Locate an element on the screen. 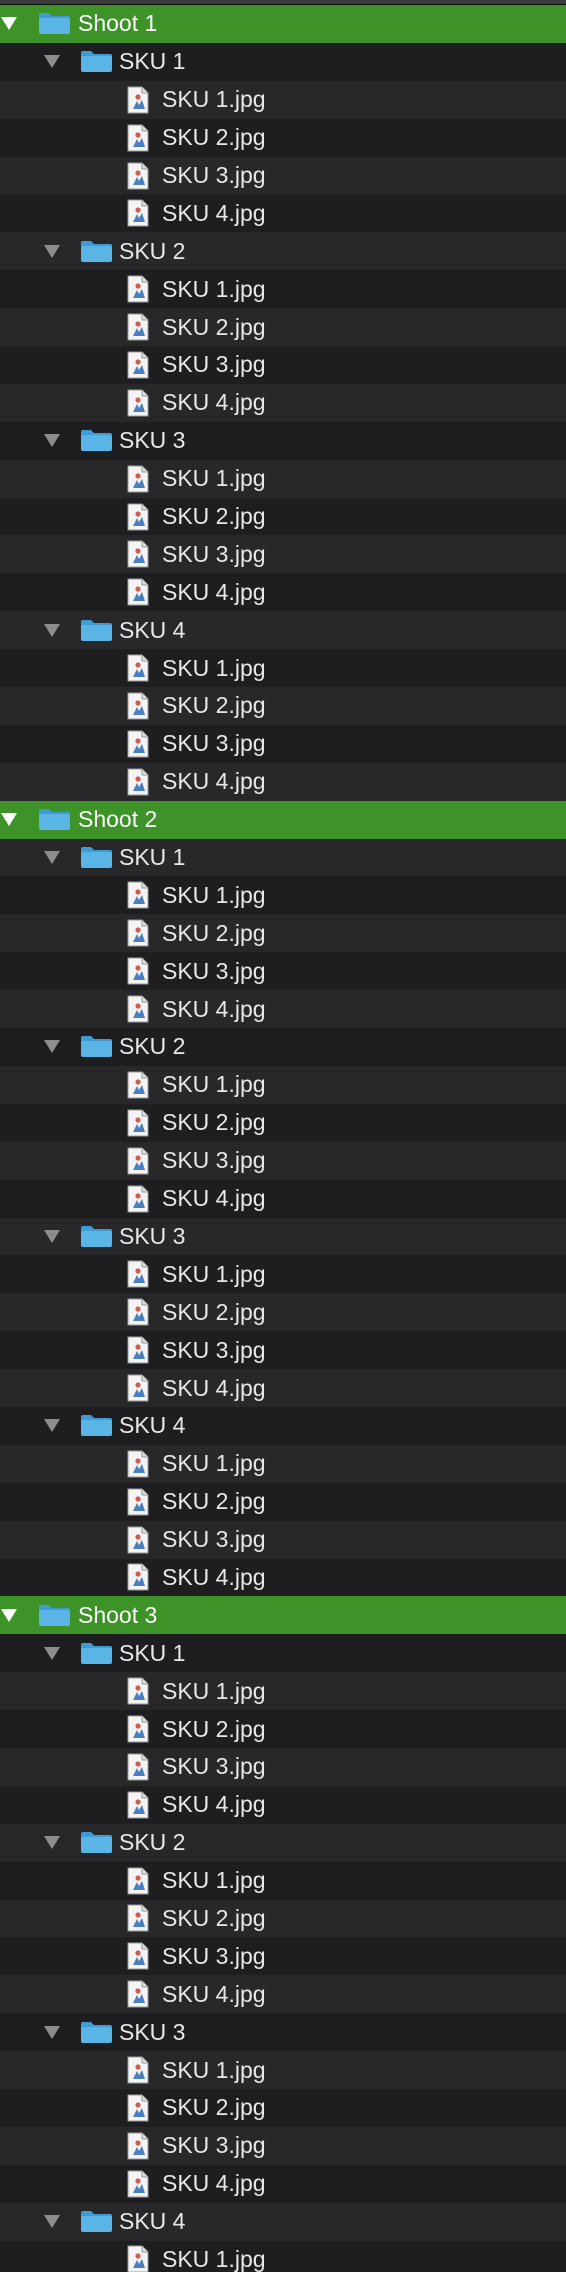 The image size is (566, 2272). file-name: SKU 3.jpg is located at coordinates (214, 743).